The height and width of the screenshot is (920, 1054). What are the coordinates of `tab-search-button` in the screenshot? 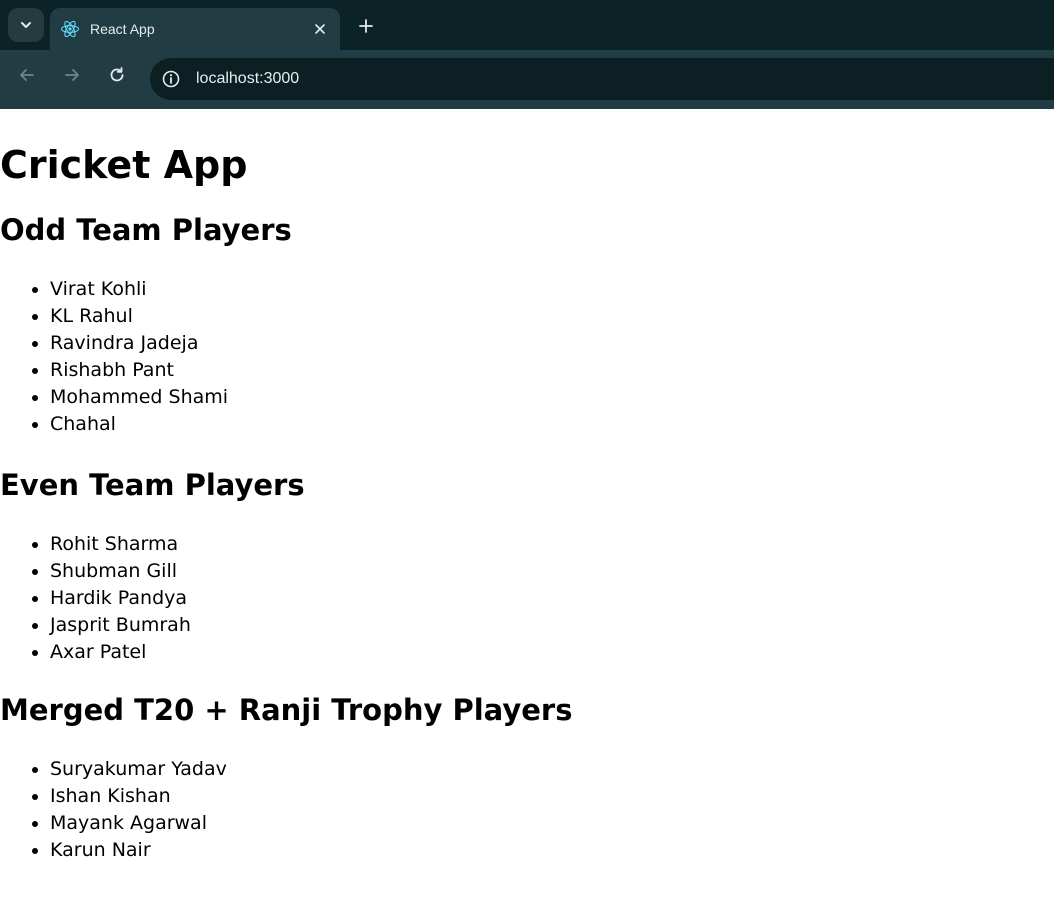 It's located at (26, 25).